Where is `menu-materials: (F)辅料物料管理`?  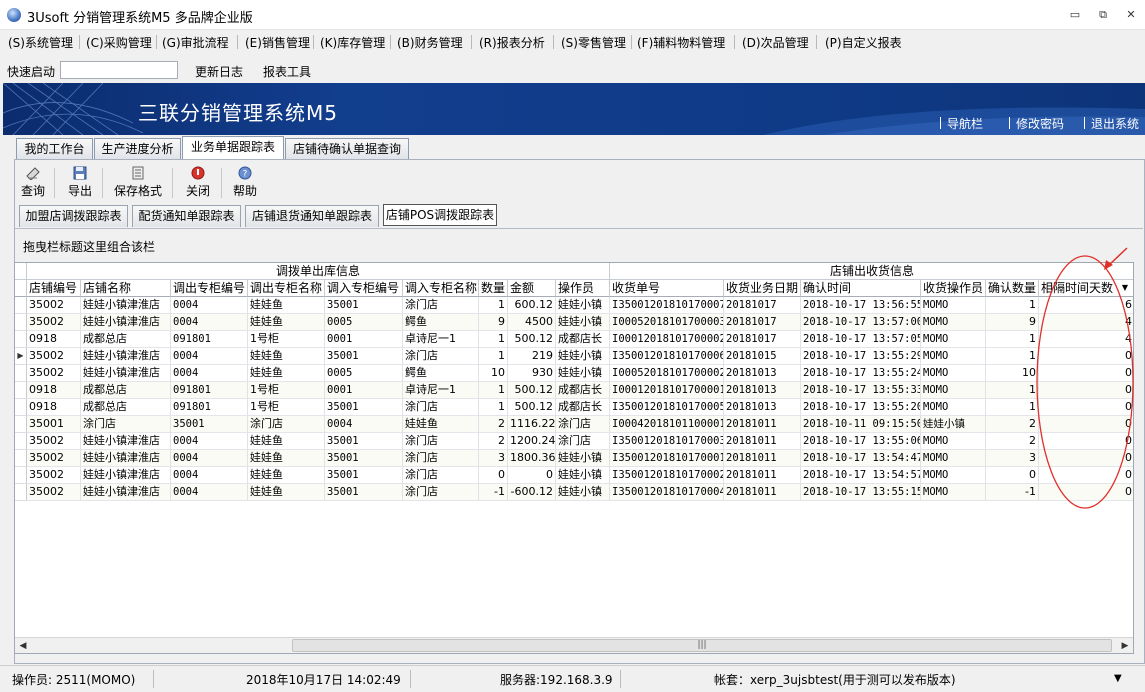
menu-materials: (F)辅料物料管理 is located at coordinates (681, 42).